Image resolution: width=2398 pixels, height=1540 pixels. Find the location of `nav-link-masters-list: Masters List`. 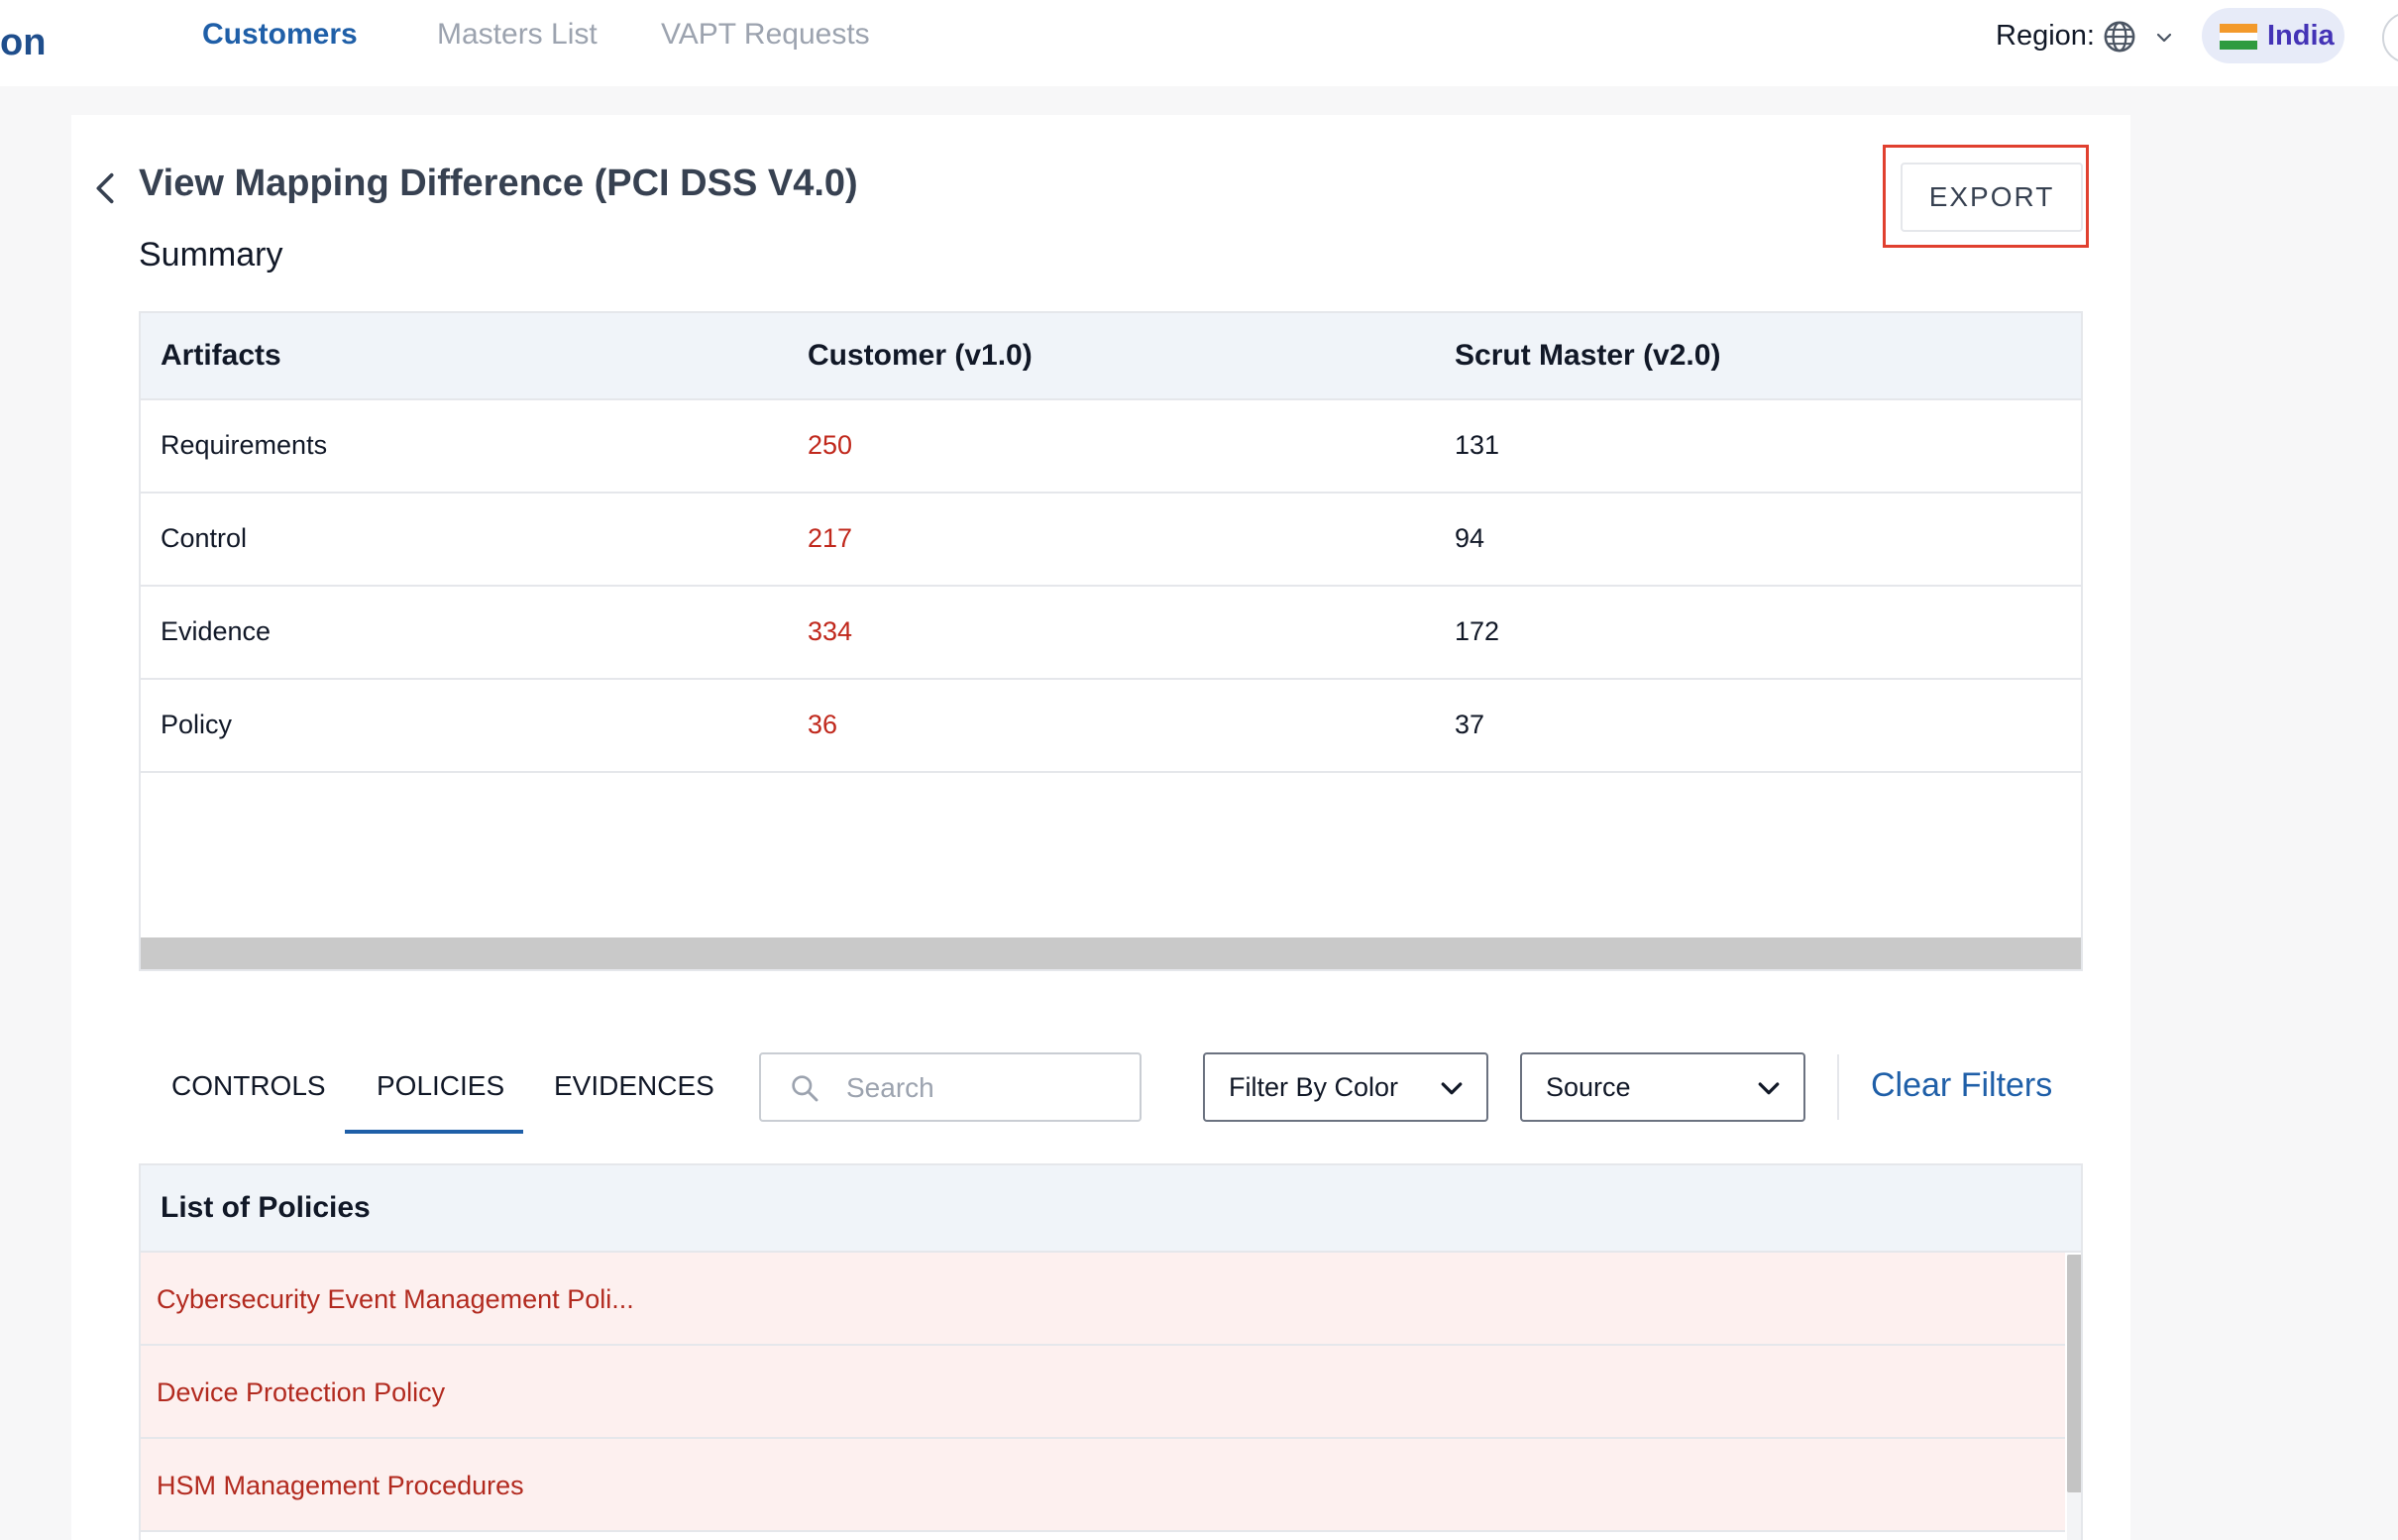

nav-link-masters-list: Masters List is located at coordinates (517, 35).